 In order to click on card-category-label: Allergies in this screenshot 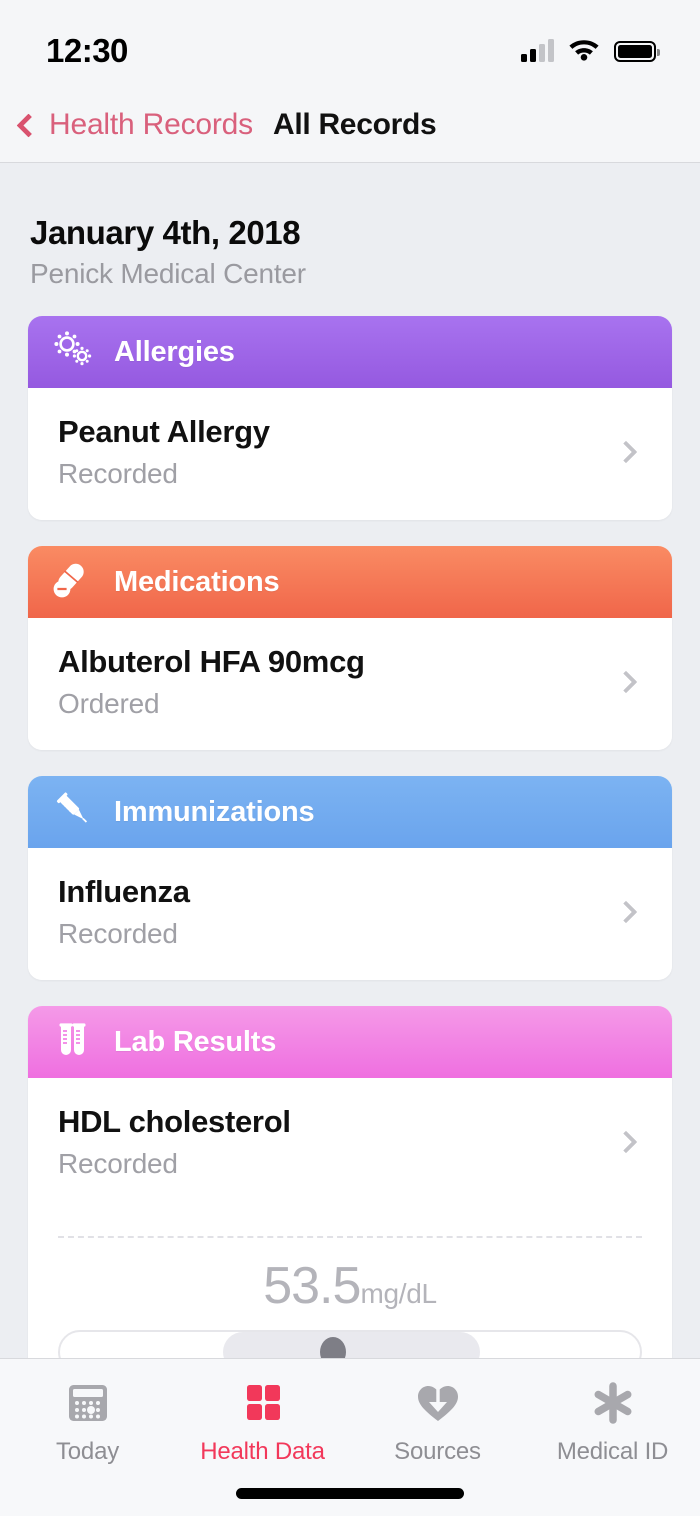, I will do `click(174, 351)`.